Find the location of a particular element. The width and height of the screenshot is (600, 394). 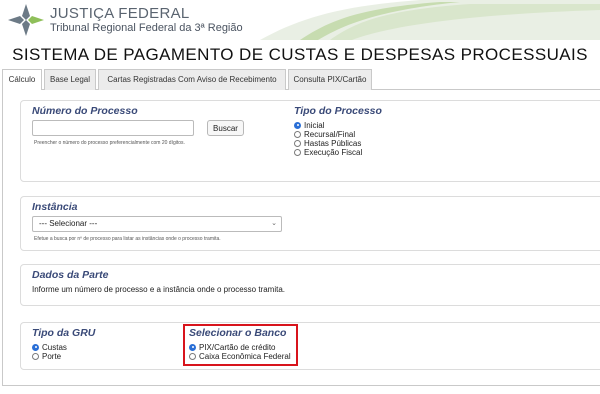

option-label: Execução Fiscal is located at coordinates (333, 152).